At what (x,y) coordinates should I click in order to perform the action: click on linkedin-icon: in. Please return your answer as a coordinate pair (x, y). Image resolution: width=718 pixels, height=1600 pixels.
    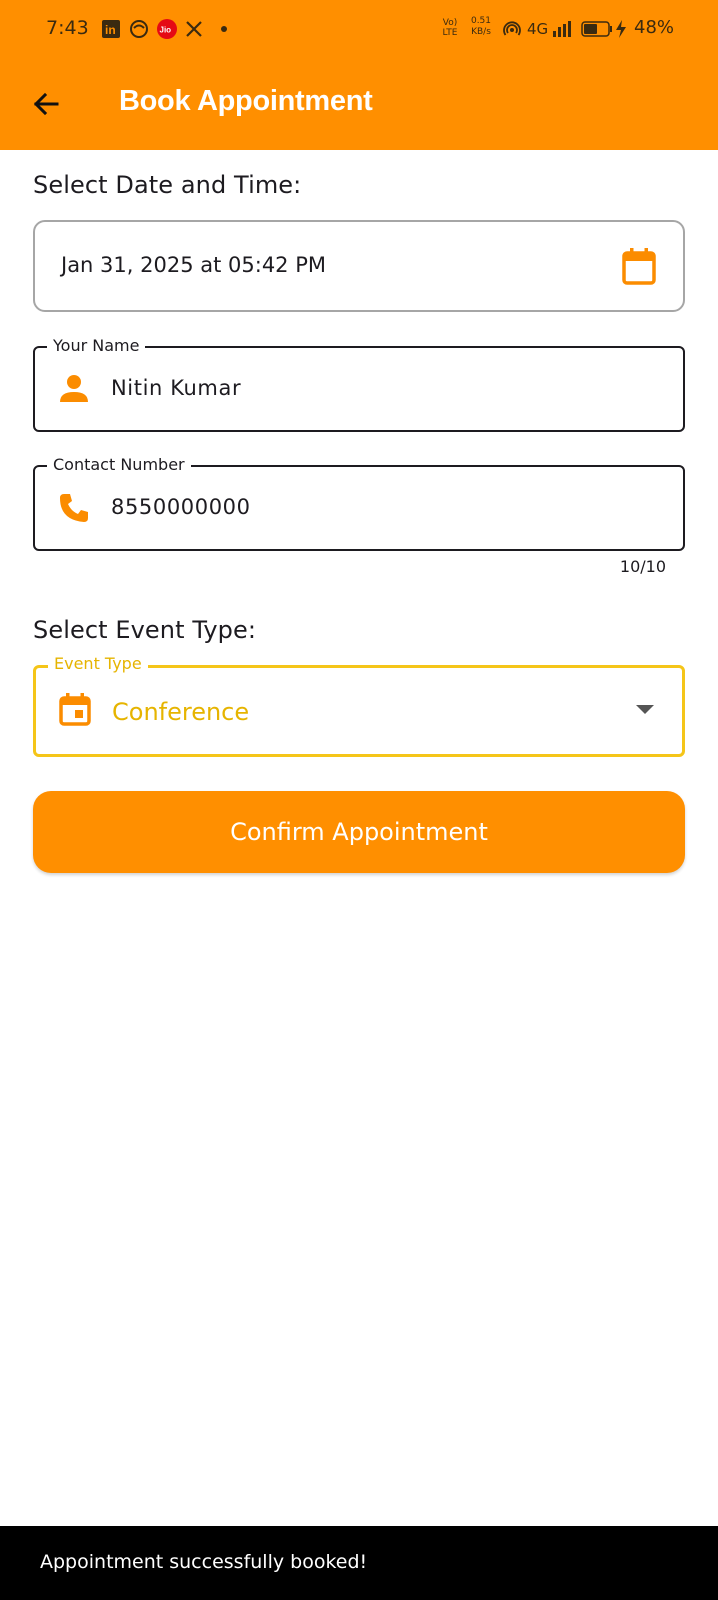
    Looking at the image, I should click on (111, 29).